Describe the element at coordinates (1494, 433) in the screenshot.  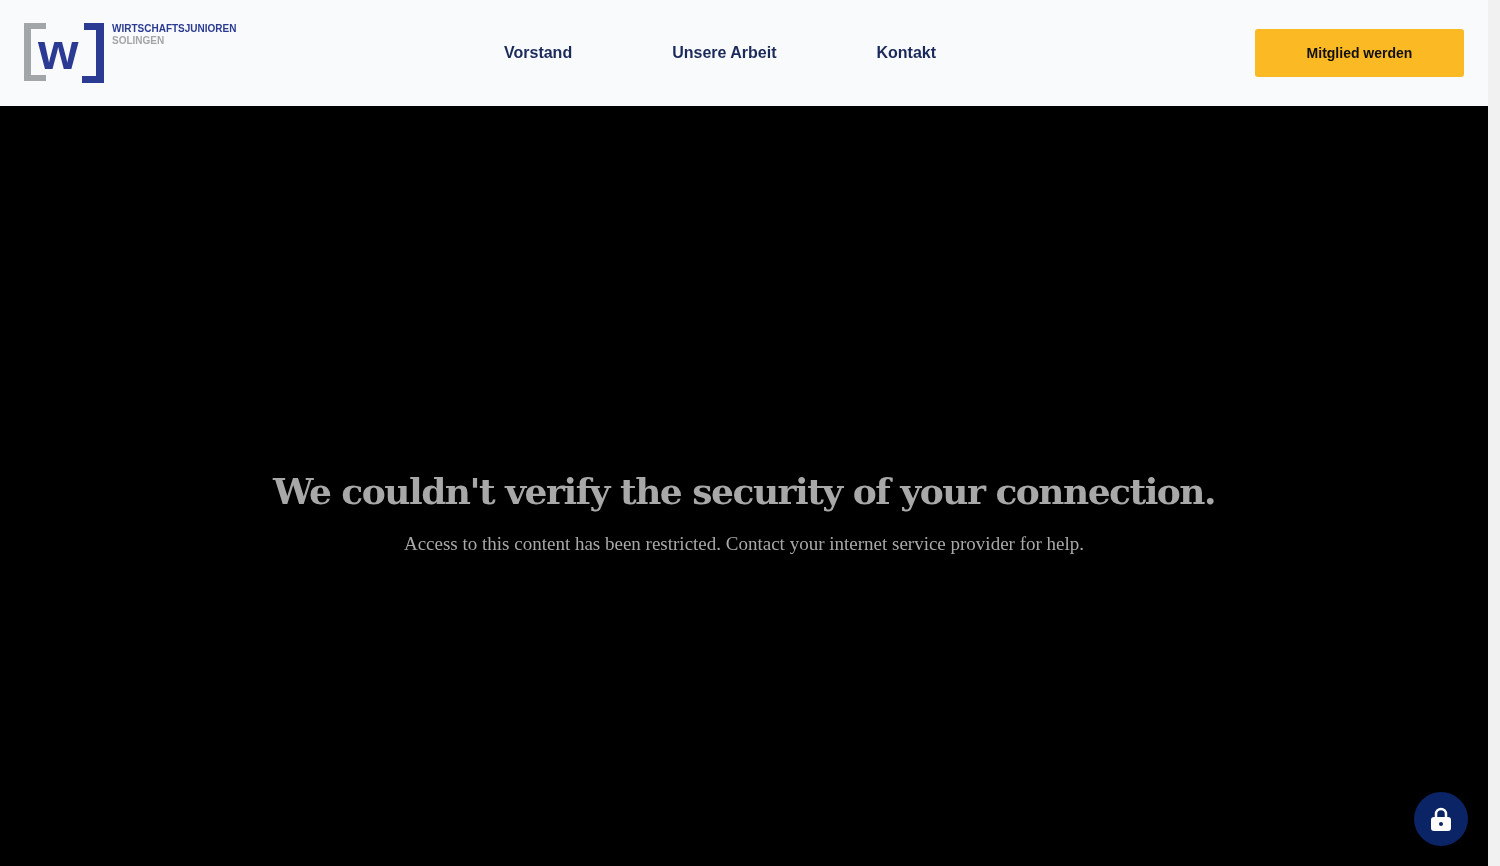
I see `scrollbar-track` at that location.